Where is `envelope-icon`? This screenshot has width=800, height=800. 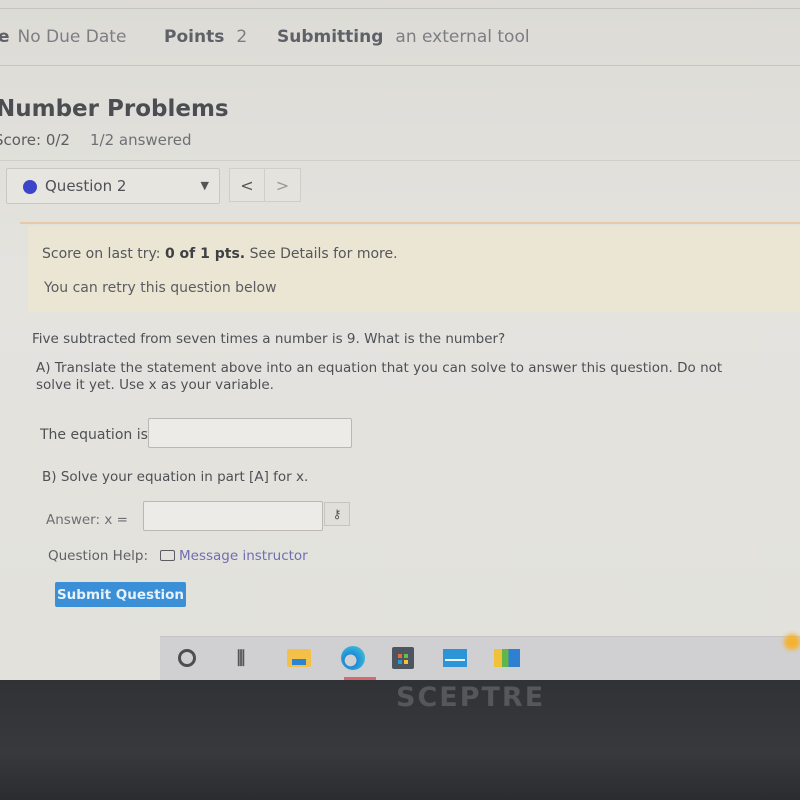 envelope-icon is located at coordinates (167, 555).